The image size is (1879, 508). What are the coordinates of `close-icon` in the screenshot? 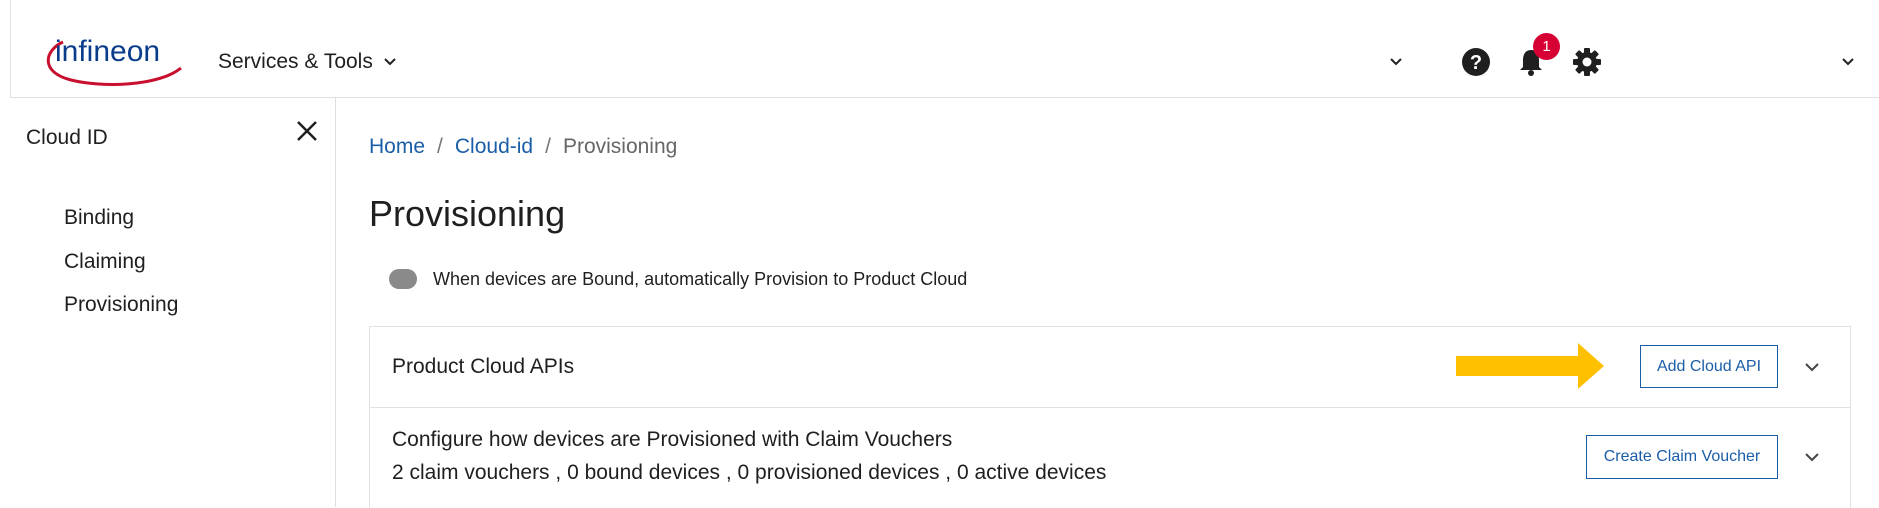 It's located at (307, 131).